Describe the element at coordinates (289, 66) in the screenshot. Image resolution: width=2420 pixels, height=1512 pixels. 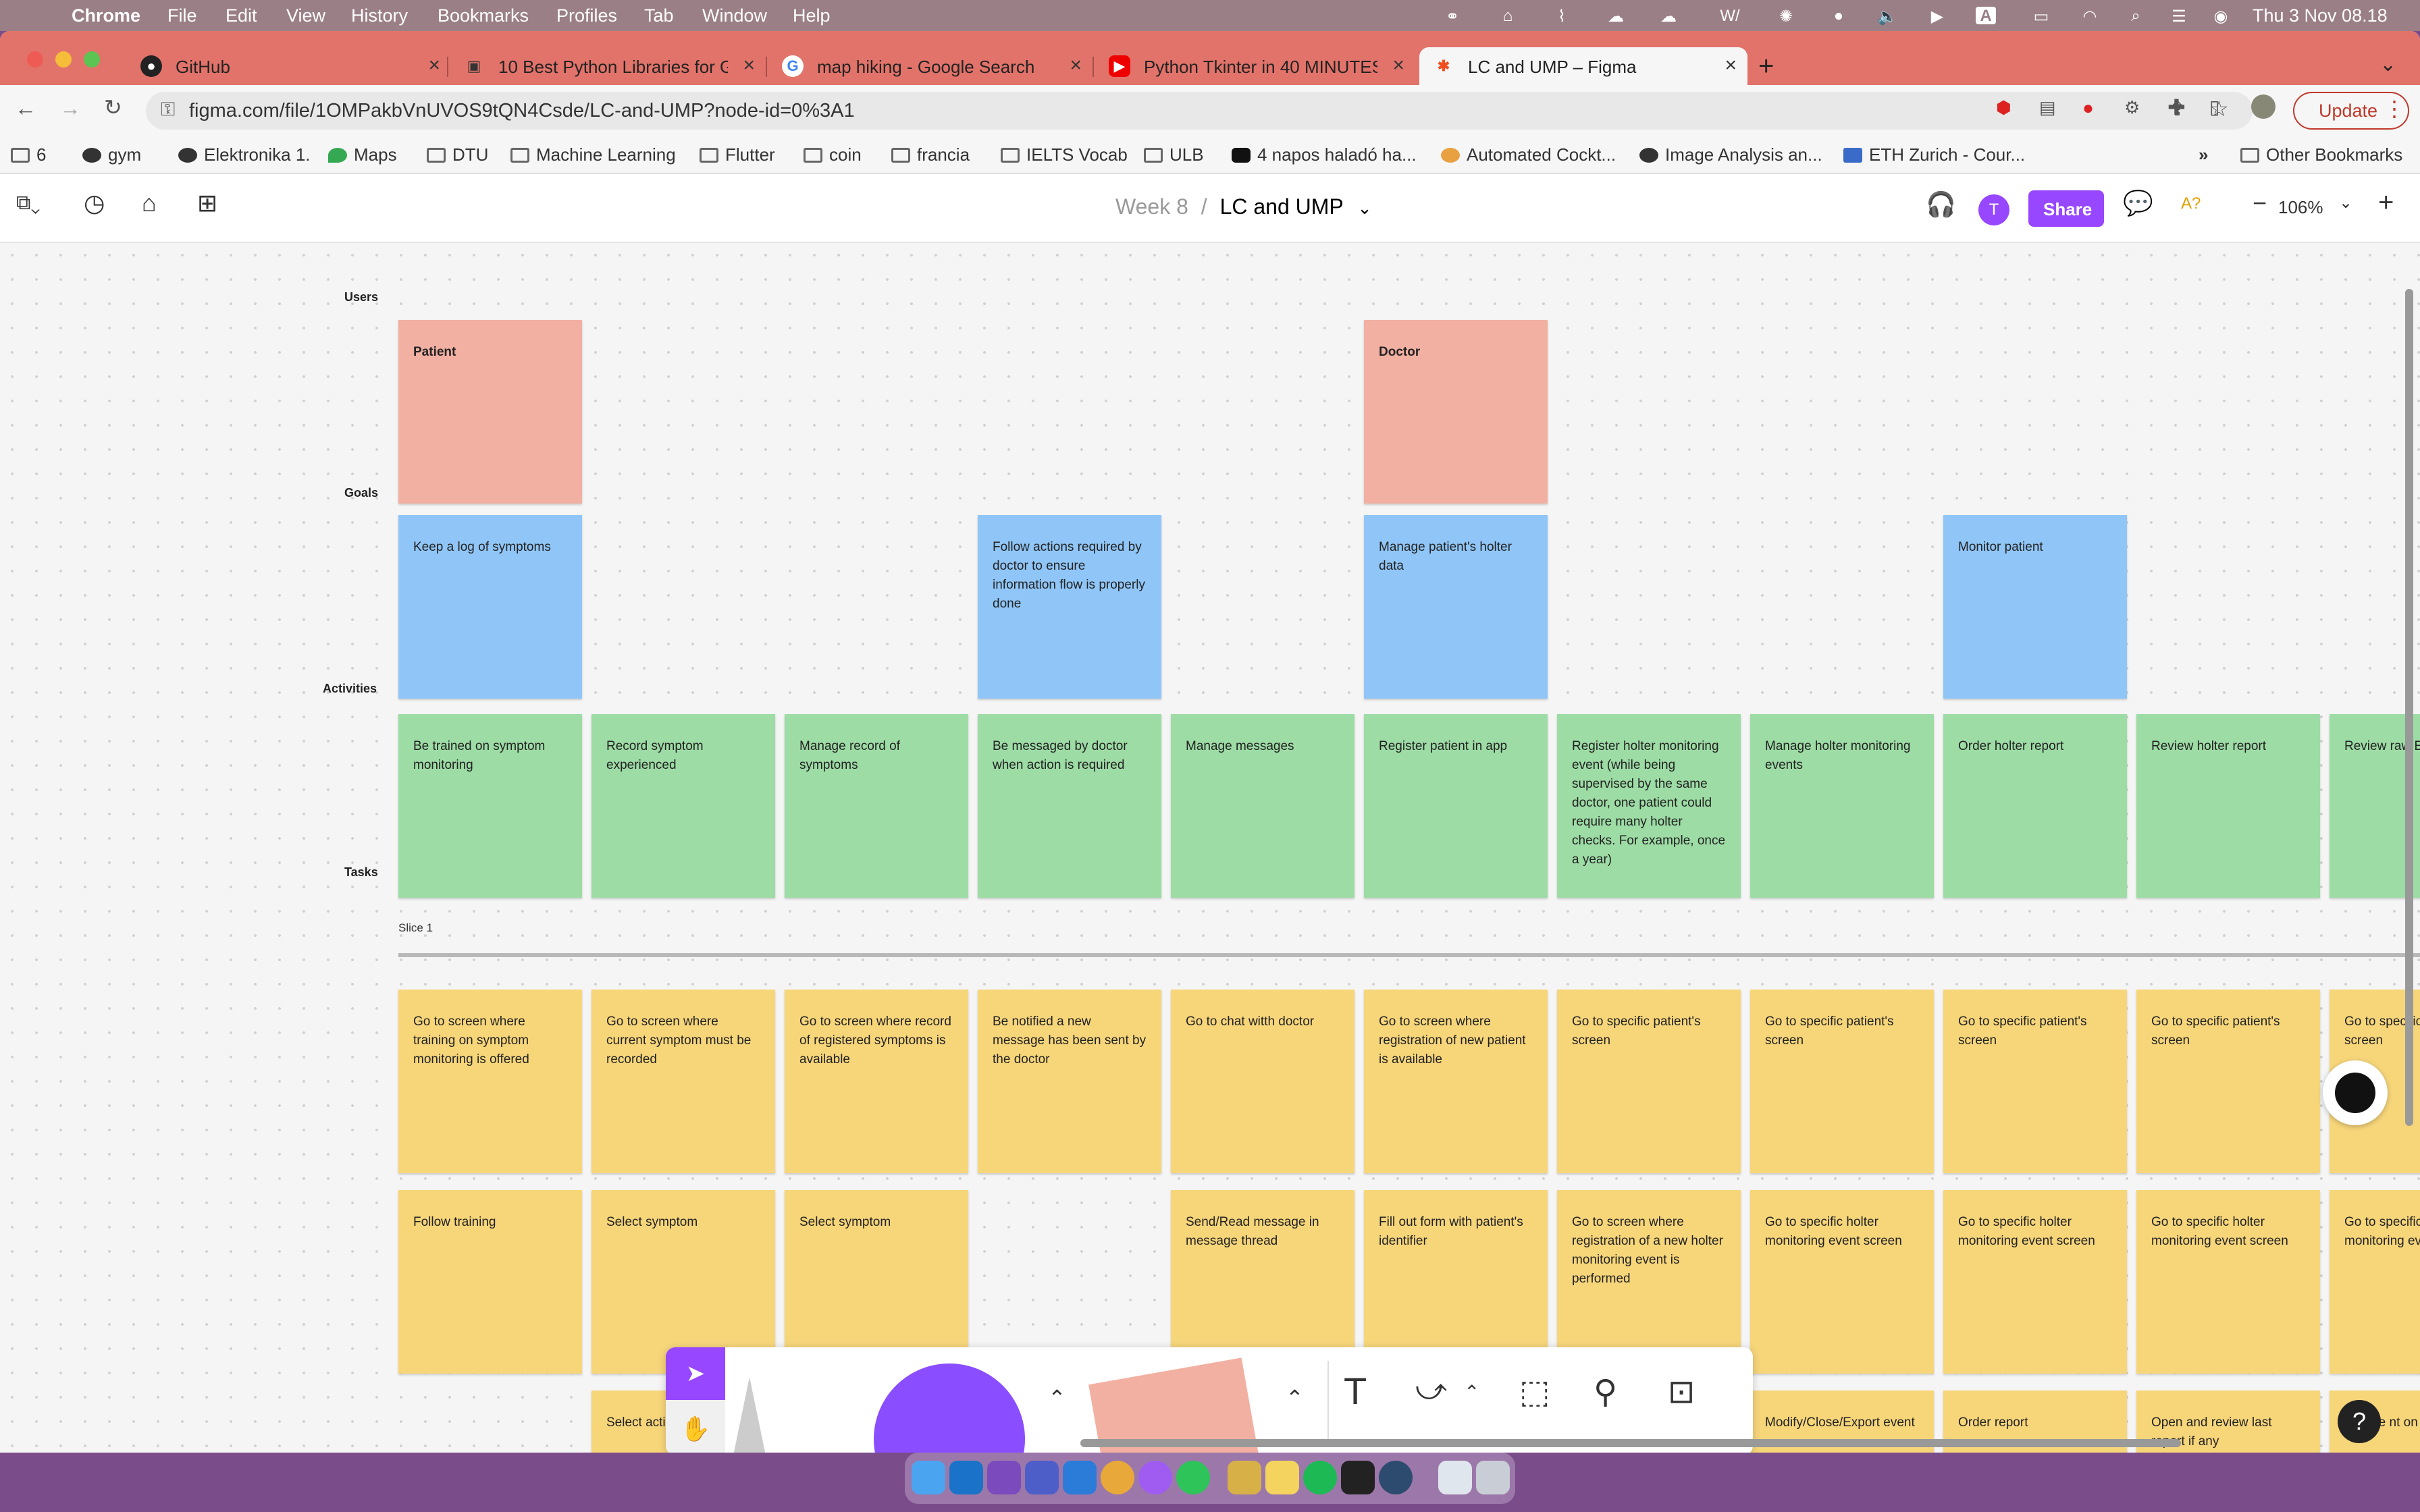
I see `tab-github: ● GitHub ×` at that location.